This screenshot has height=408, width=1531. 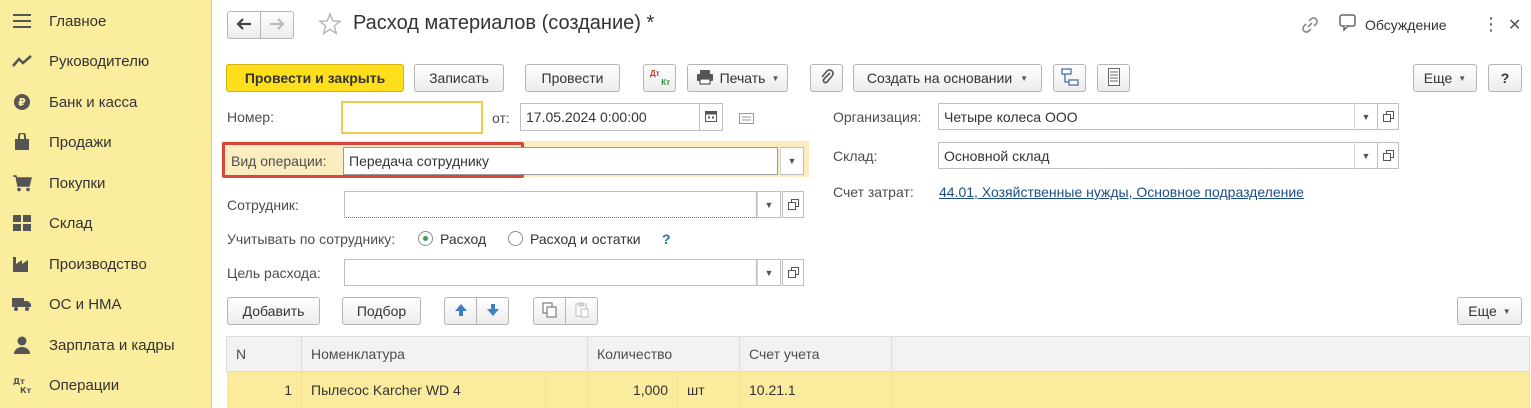 What do you see at coordinates (22, 61) in the screenshot?
I see `trend-icon` at bounding box center [22, 61].